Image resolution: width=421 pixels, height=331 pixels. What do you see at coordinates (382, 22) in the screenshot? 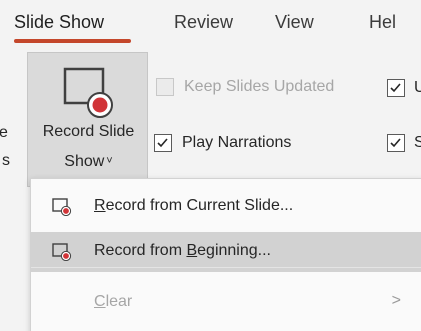
I see `tab-help: Hel` at bounding box center [382, 22].